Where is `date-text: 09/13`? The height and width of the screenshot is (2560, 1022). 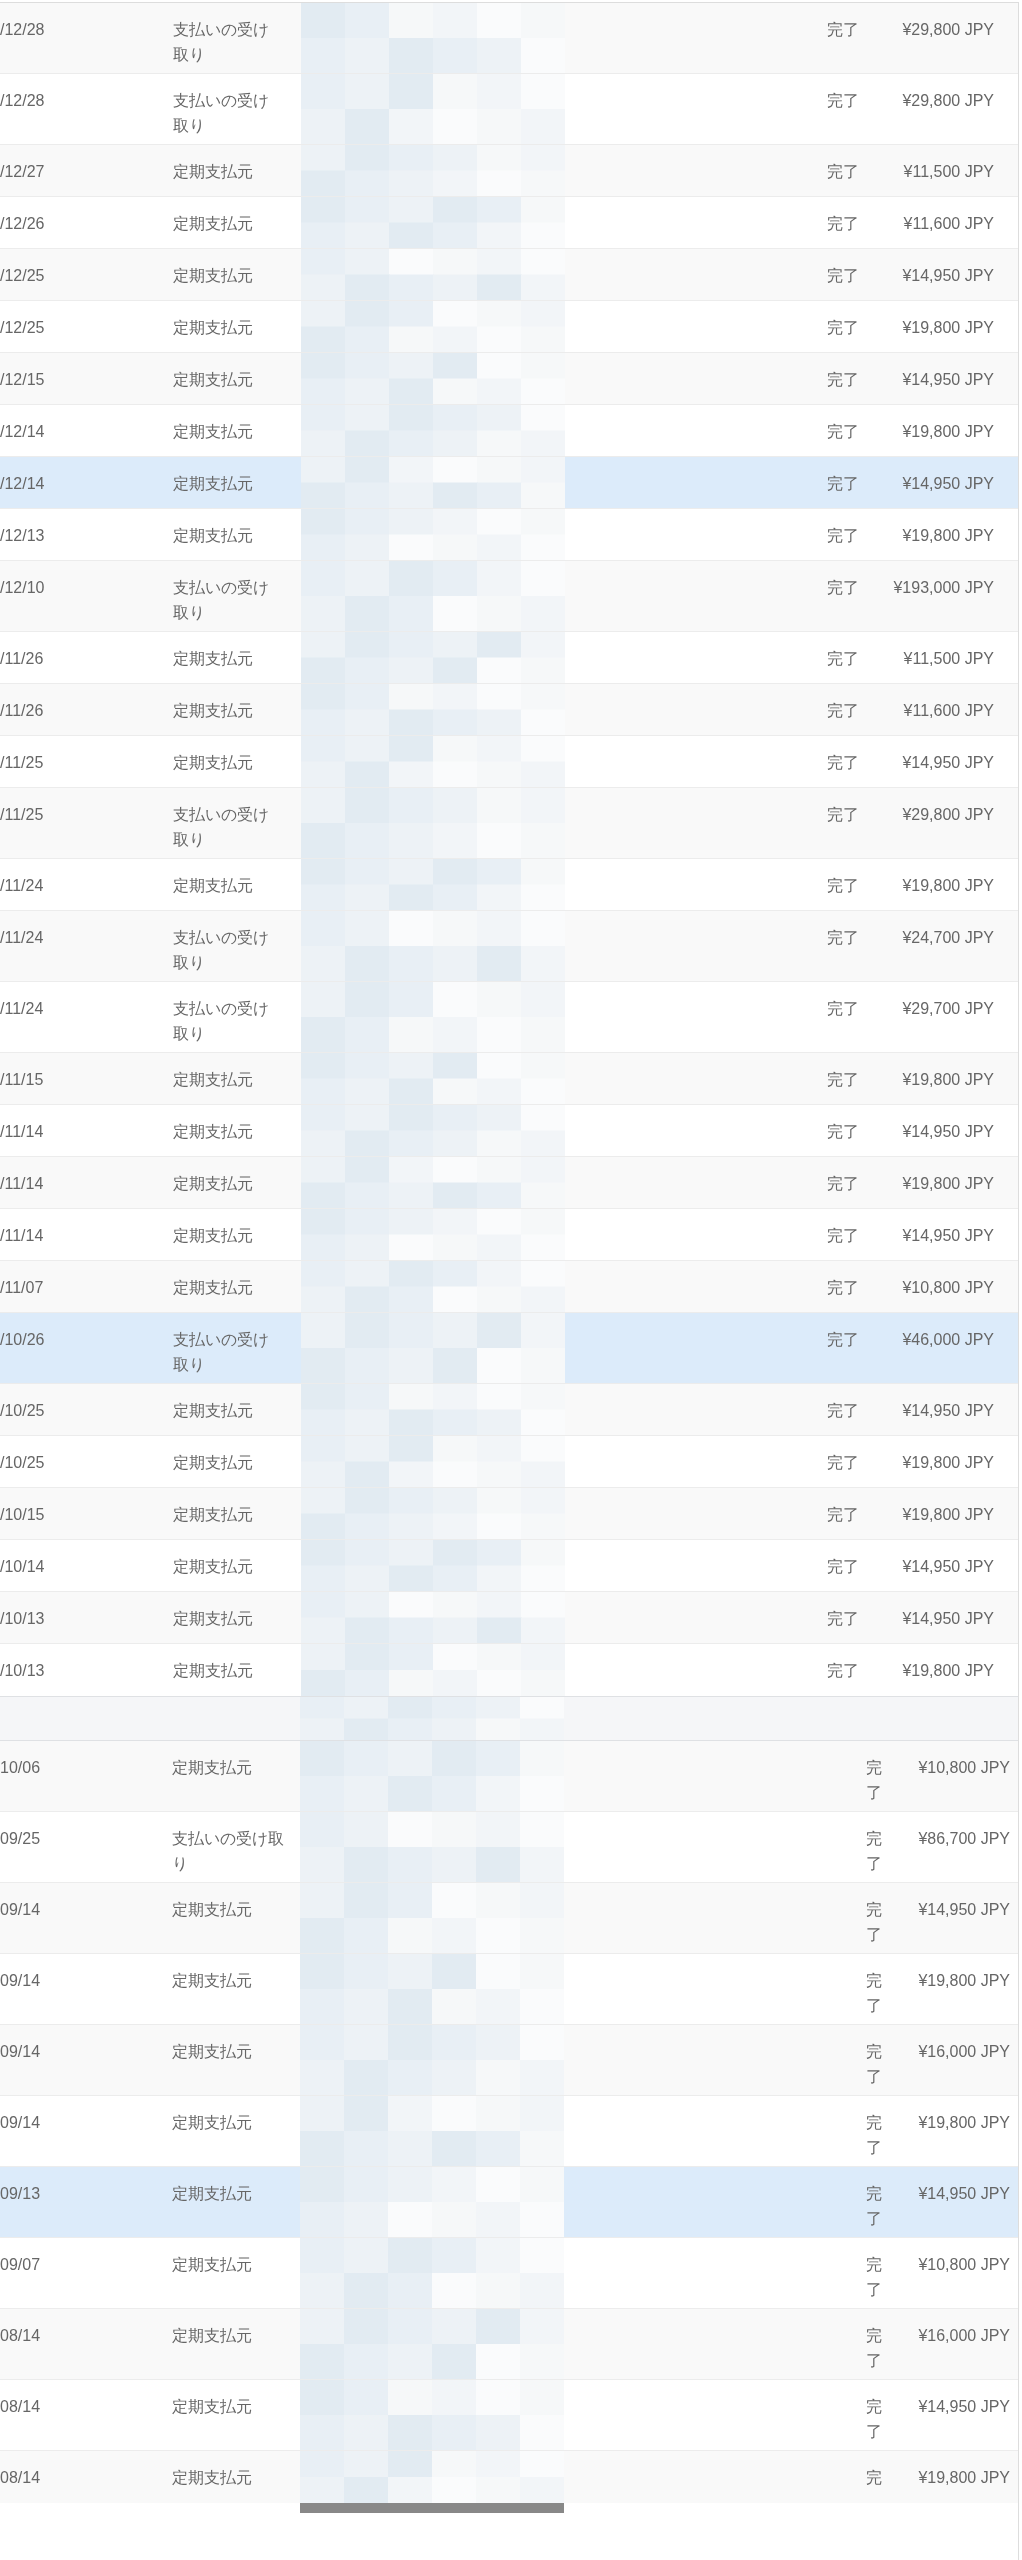
date-text: 09/13 is located at coordinates (21, 2194).